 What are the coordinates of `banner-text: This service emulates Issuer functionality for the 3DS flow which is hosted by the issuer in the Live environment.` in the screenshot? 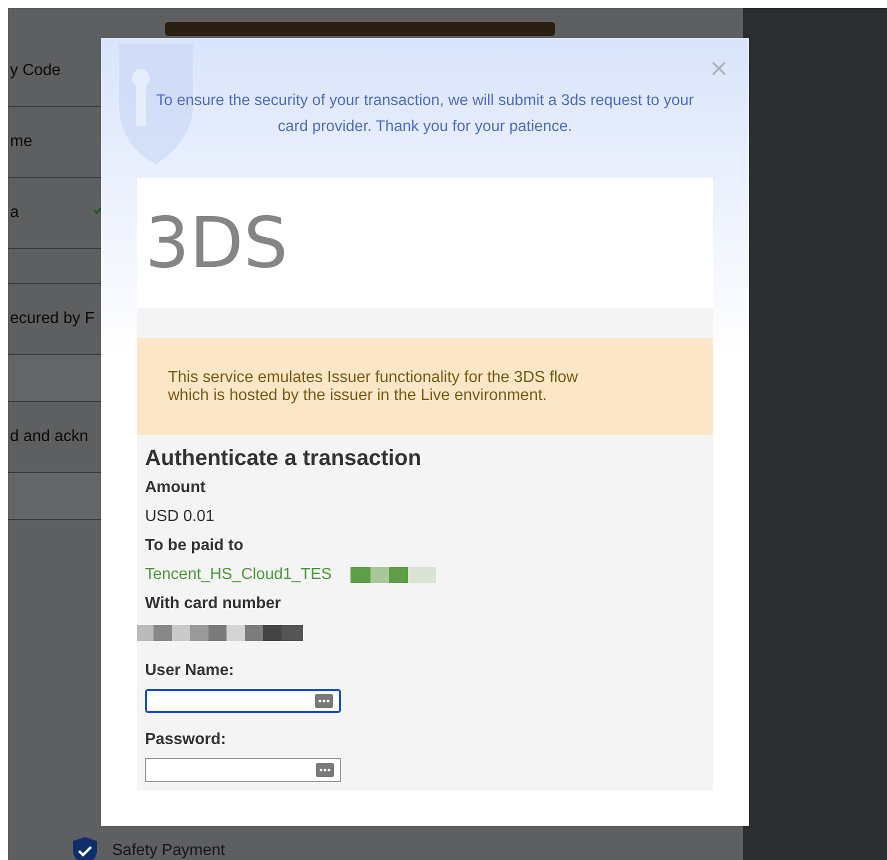 It's located at (373, 386).